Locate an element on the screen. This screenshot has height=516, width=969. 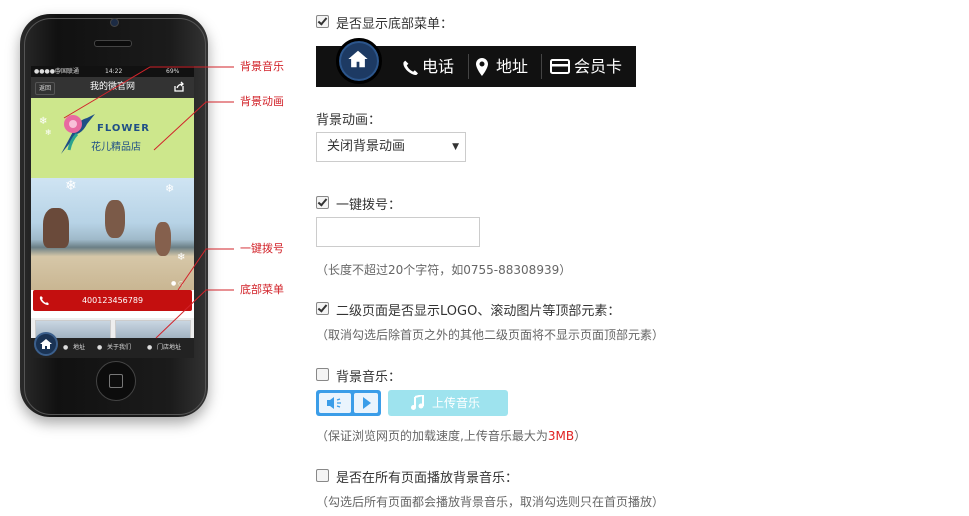
play-button is located at coordinates (366, 403).